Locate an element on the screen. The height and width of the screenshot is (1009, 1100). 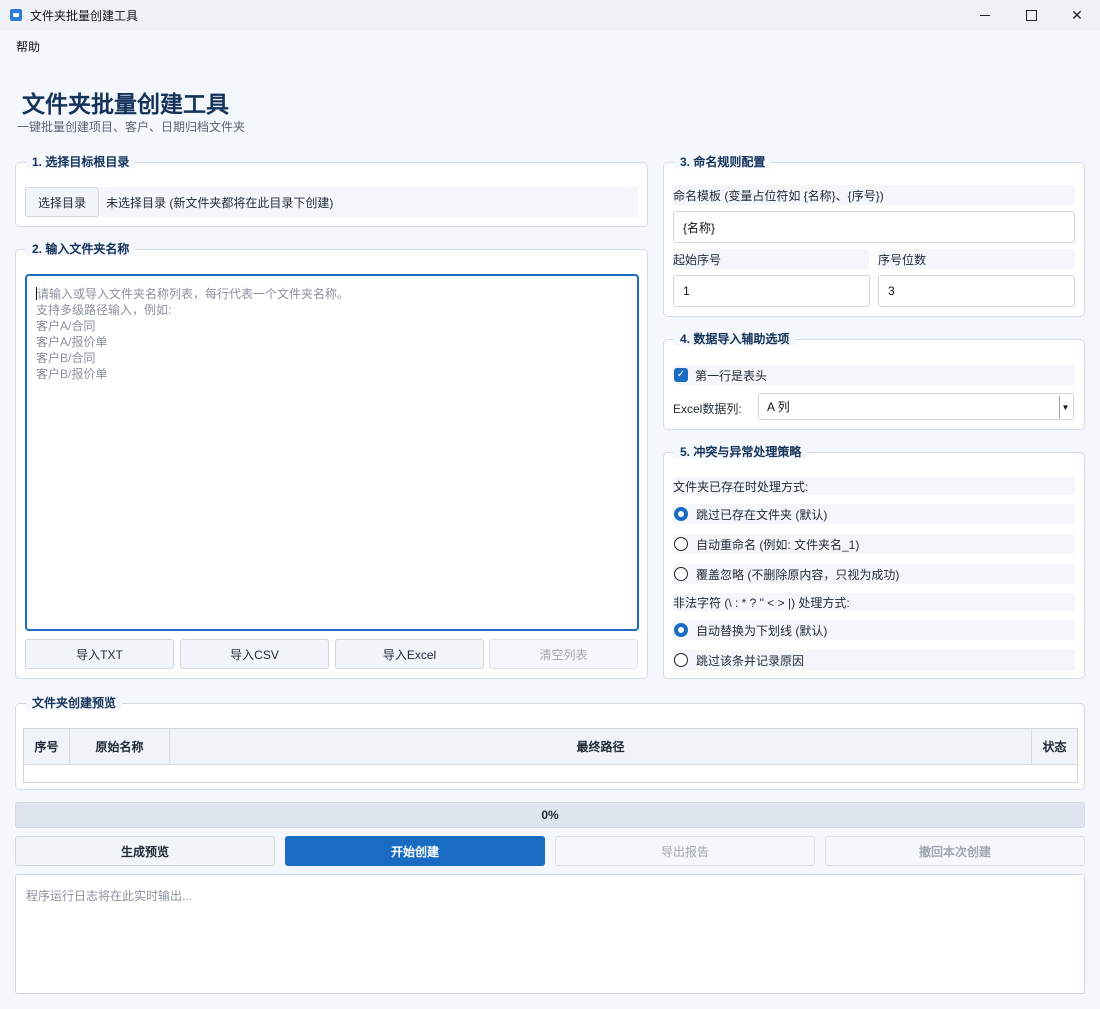
illegal-chars-label-text: 非法字符 (\ : * ? " < > |) 处理方式: is located at coordinates (761, 602).